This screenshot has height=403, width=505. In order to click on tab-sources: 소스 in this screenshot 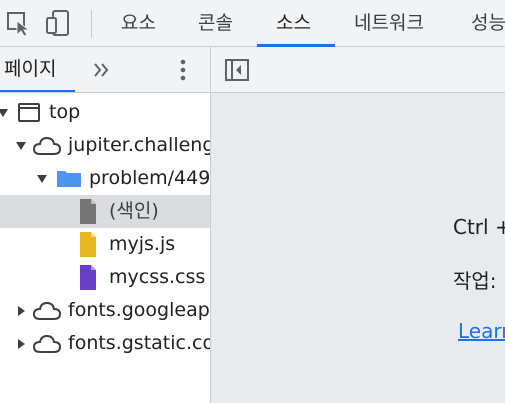, I will do `click(293, 23)`.